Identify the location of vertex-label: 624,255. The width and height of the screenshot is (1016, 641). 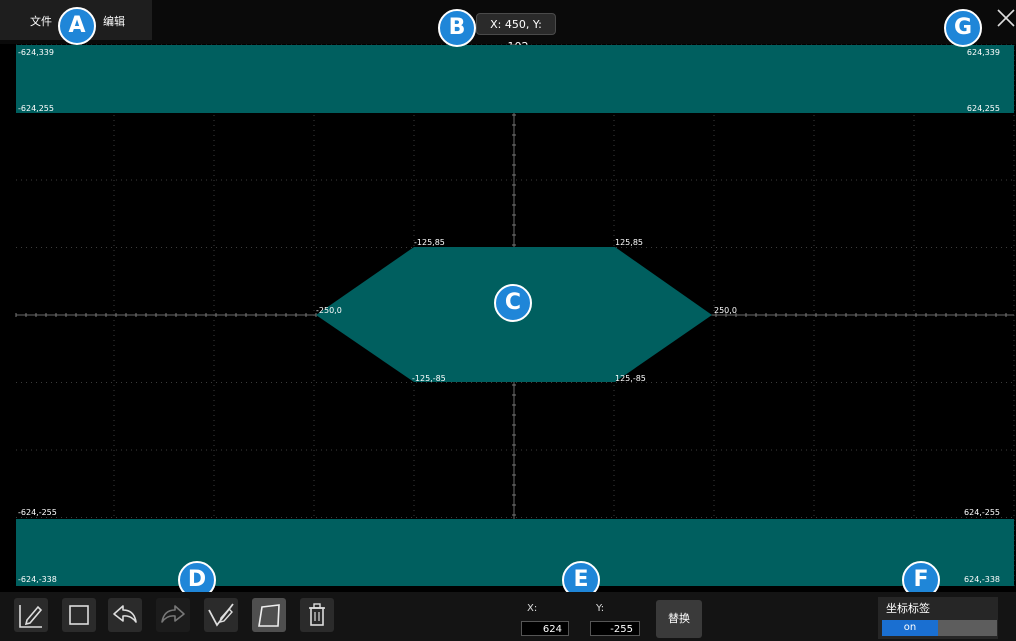
(983, 108).